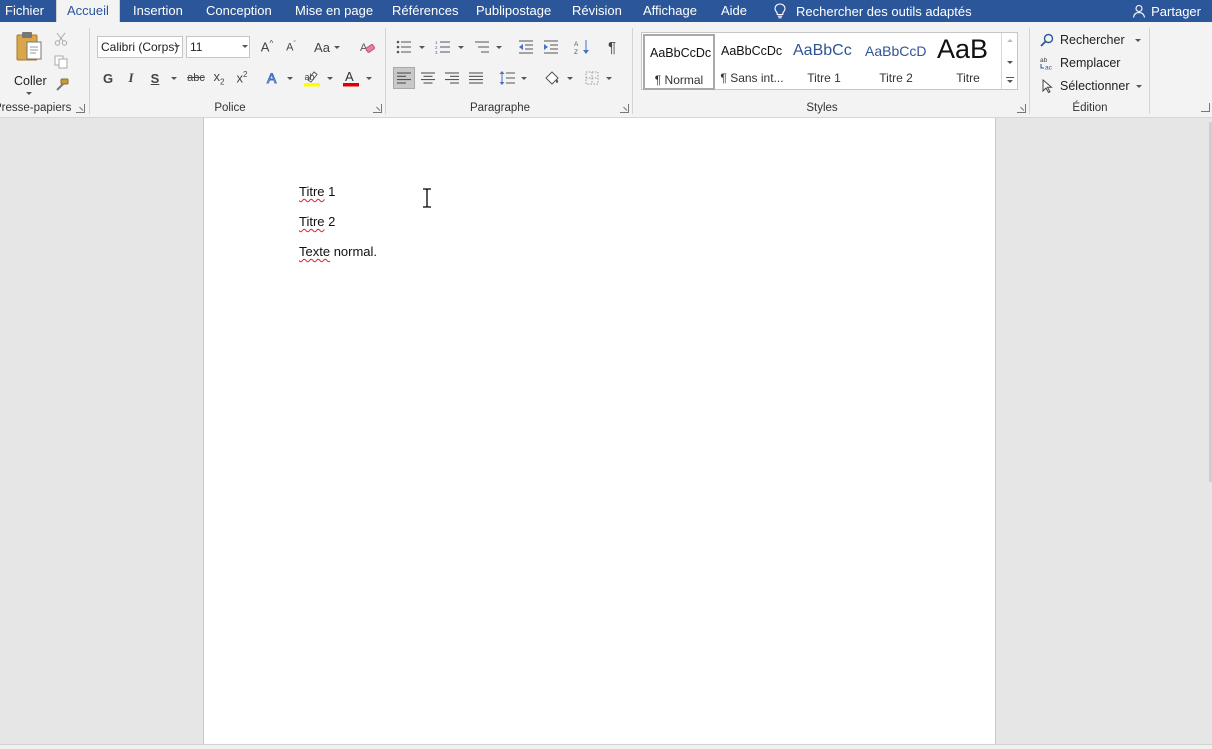  What do you see at coordinates (461, 47) in the screenshot?
I see `numbering-dropdown-icon` at bounding box center [461, 47].